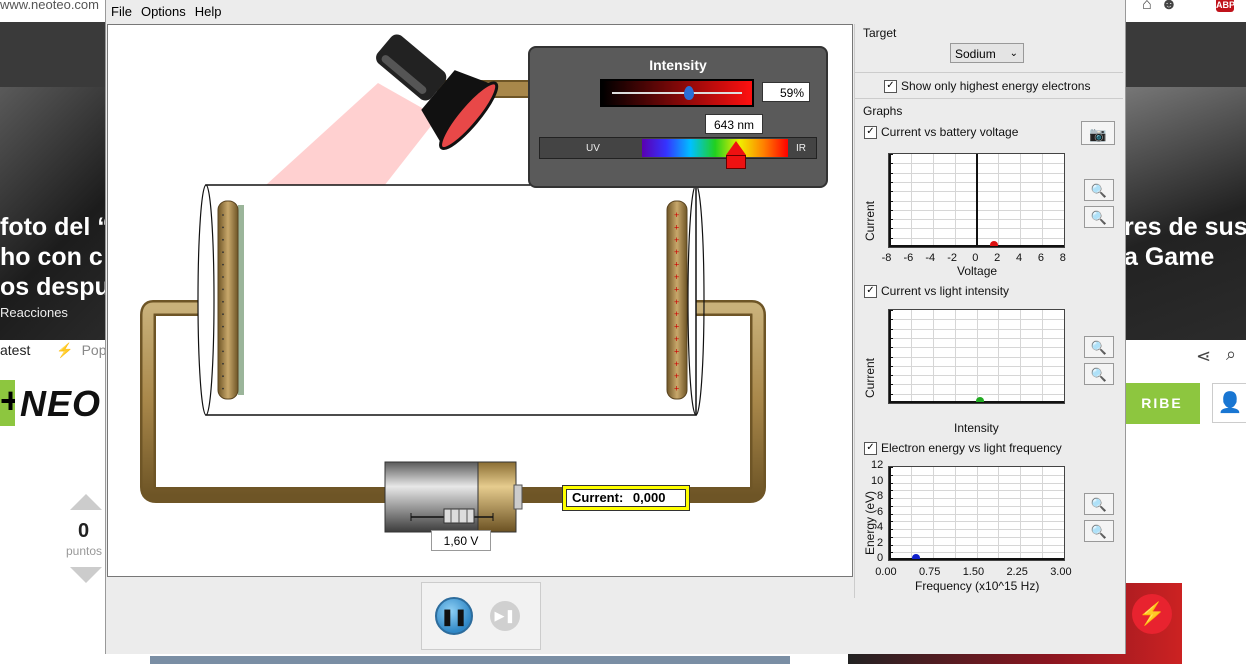 This screenshot has height=664, width=1246. I want to click on reactions-label: Reacciones, so click(34, 312).